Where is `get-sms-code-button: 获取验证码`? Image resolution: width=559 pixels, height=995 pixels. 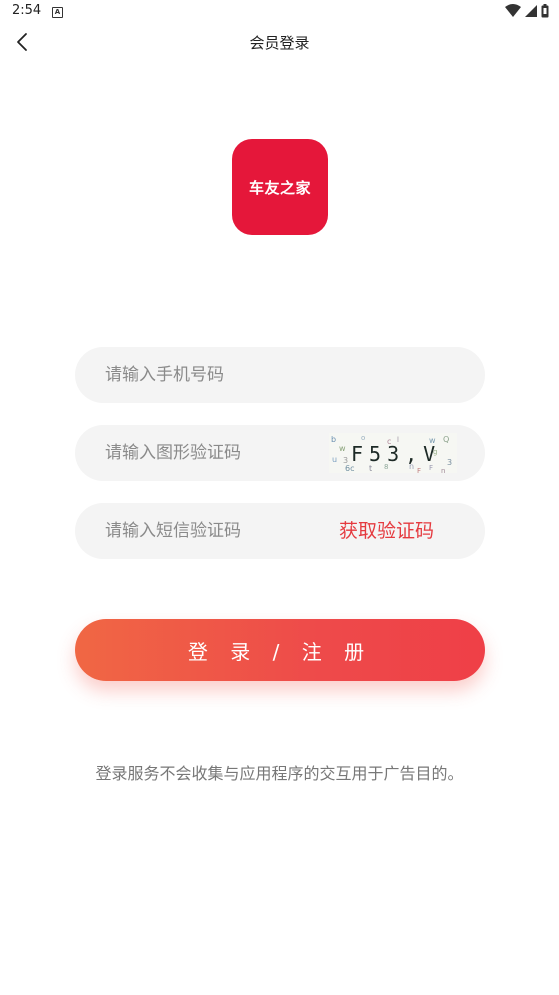
get-sms-code-button: 获取验证码 is located at coordinates (386, 531).